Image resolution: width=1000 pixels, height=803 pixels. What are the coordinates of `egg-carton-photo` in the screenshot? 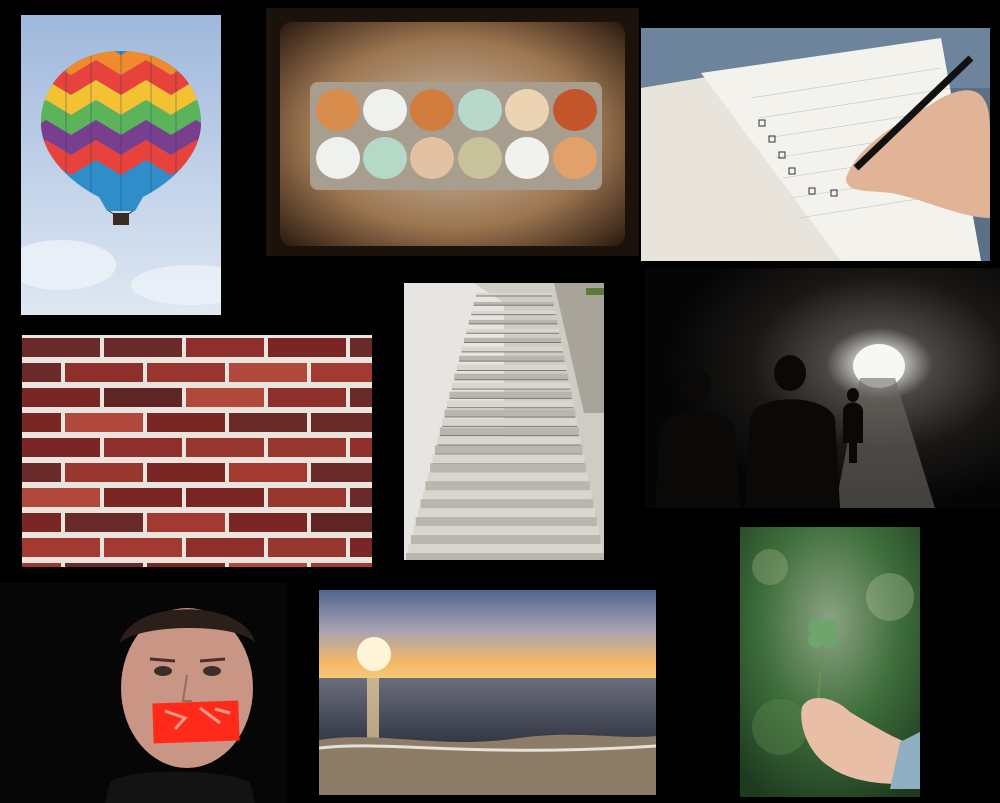 It's located at (452, 132).